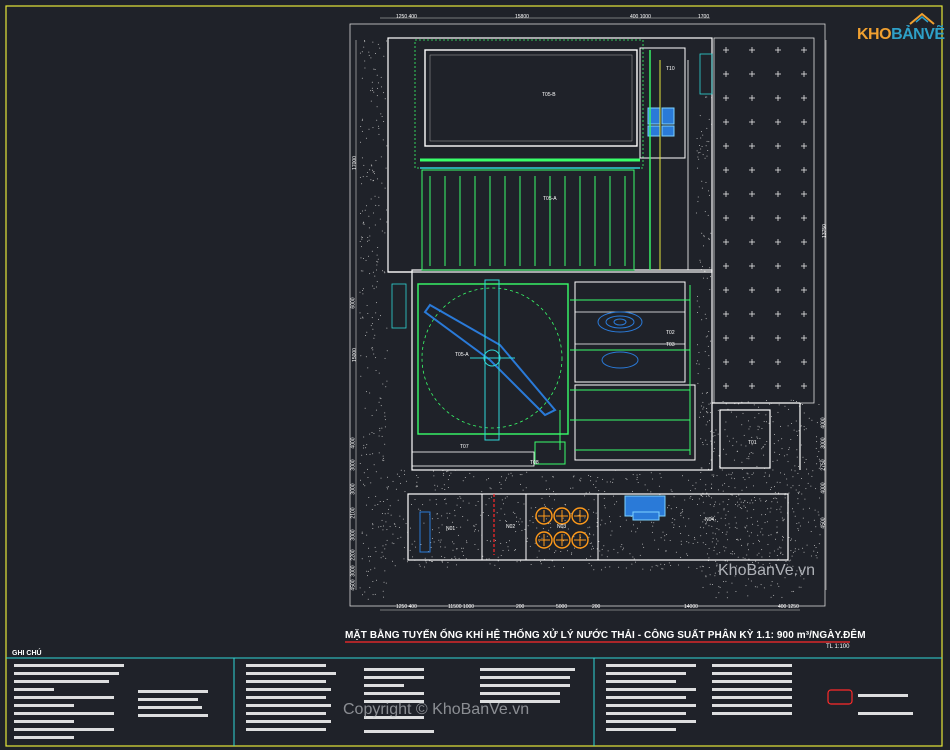  I want to click on label-t08: T08, so click(534, 463).